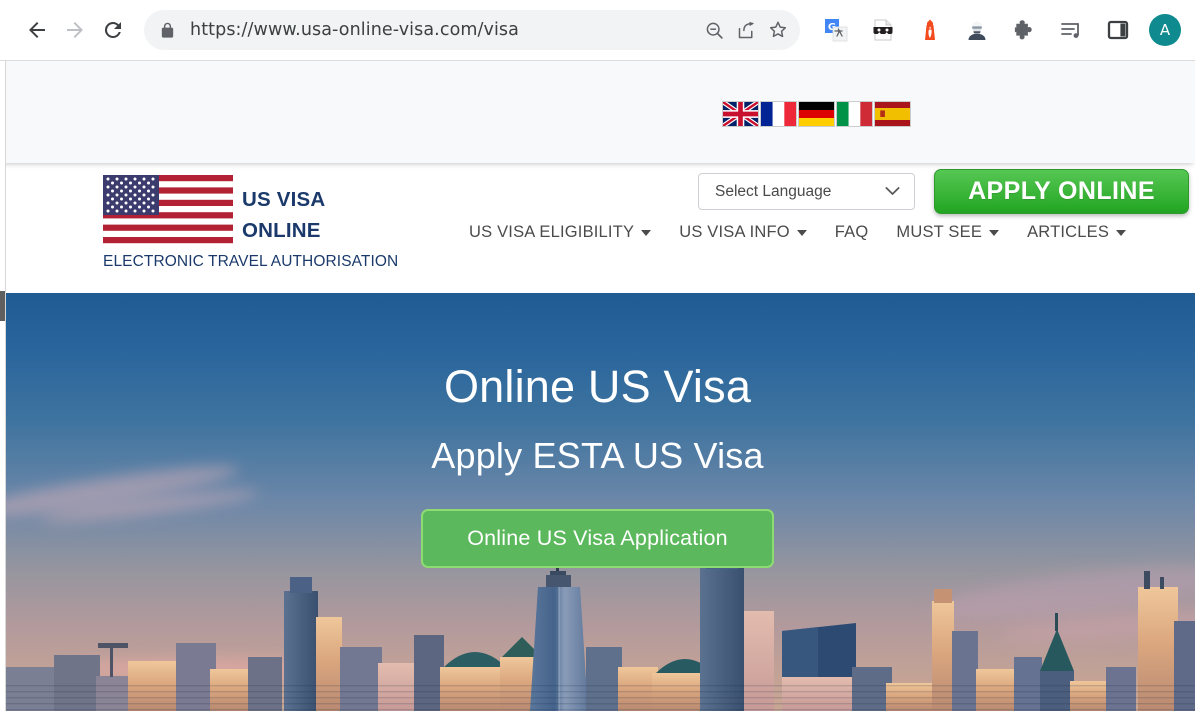  I want to click on language-select: Select Language, so click(806, 191).